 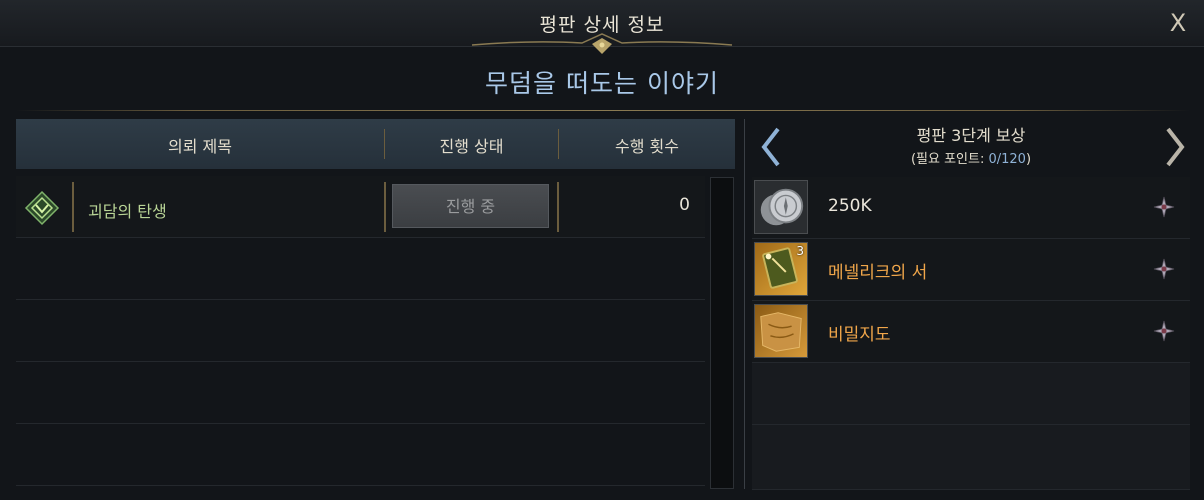 What do you see at coordinates (722, 333) in the screenshot?
I see `table-scrollbar` at bounding box center [722, 333].